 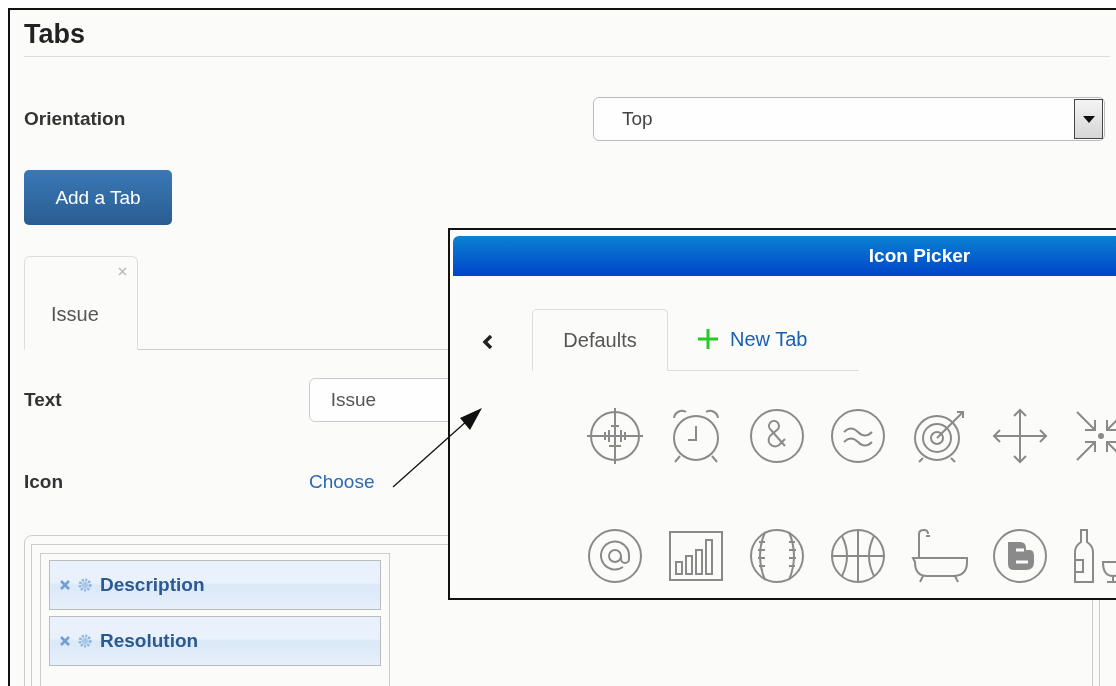 I want to click on field-label: Orientation, so click(x=75, y=119).